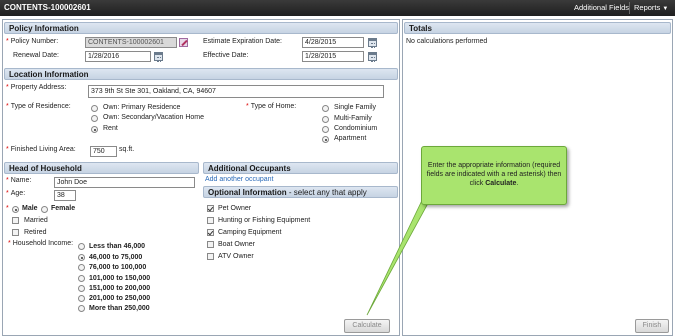  Describe the element at coordinates (665, 9) in the screenshot. I see `chevron-down-icon: ▼` at that location.